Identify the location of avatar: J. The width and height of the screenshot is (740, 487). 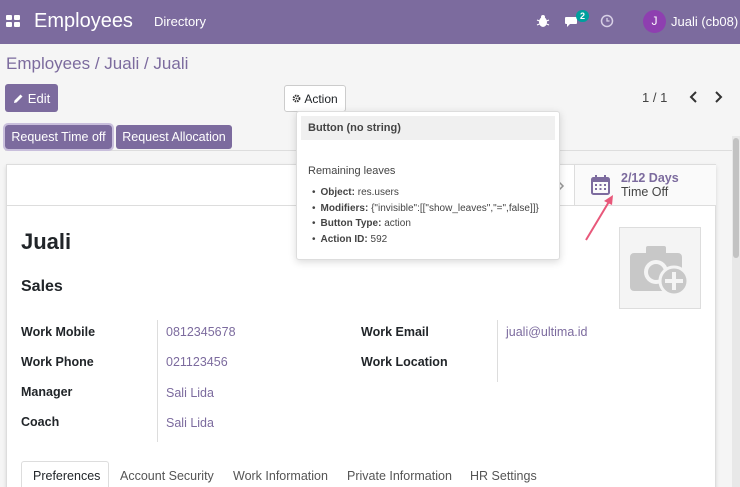
(654, 21).